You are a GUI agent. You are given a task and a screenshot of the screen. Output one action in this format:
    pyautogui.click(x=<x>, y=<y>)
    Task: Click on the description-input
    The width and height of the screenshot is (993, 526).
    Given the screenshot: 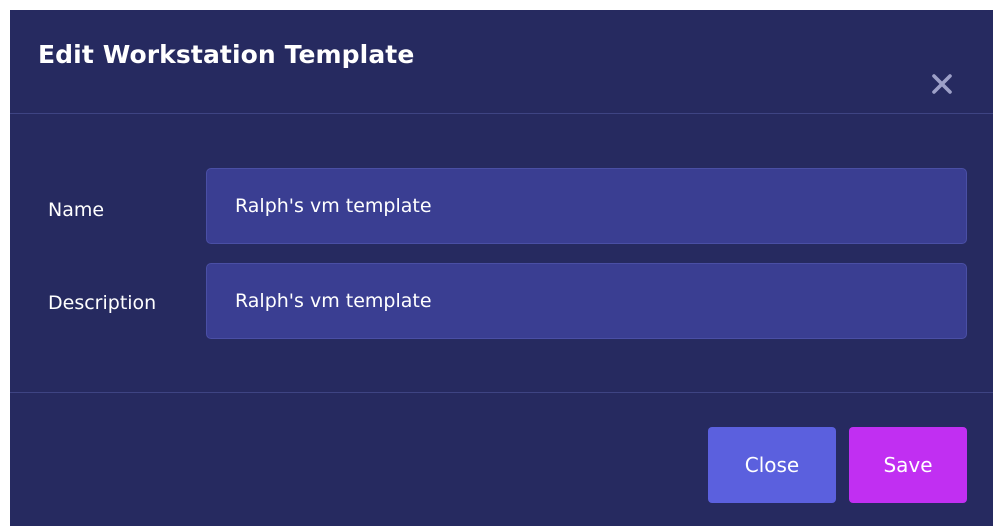 What is the action you would take?
    pyautogui.click(x=586, y=301)
    